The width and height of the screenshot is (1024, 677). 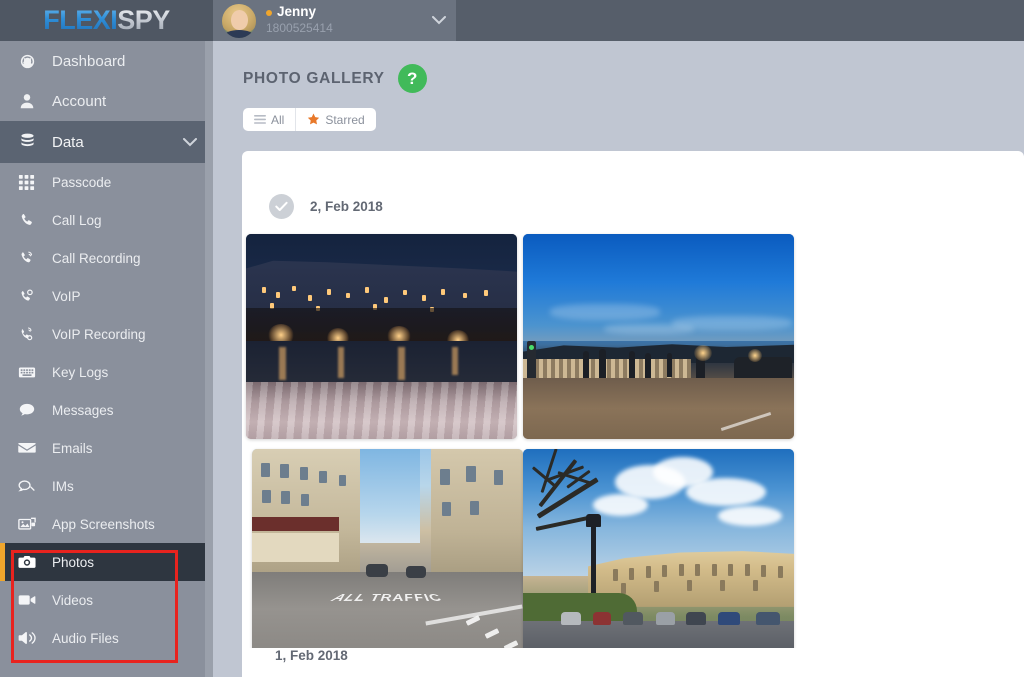 I want to click on user-icon, so click(x=31, y=101).